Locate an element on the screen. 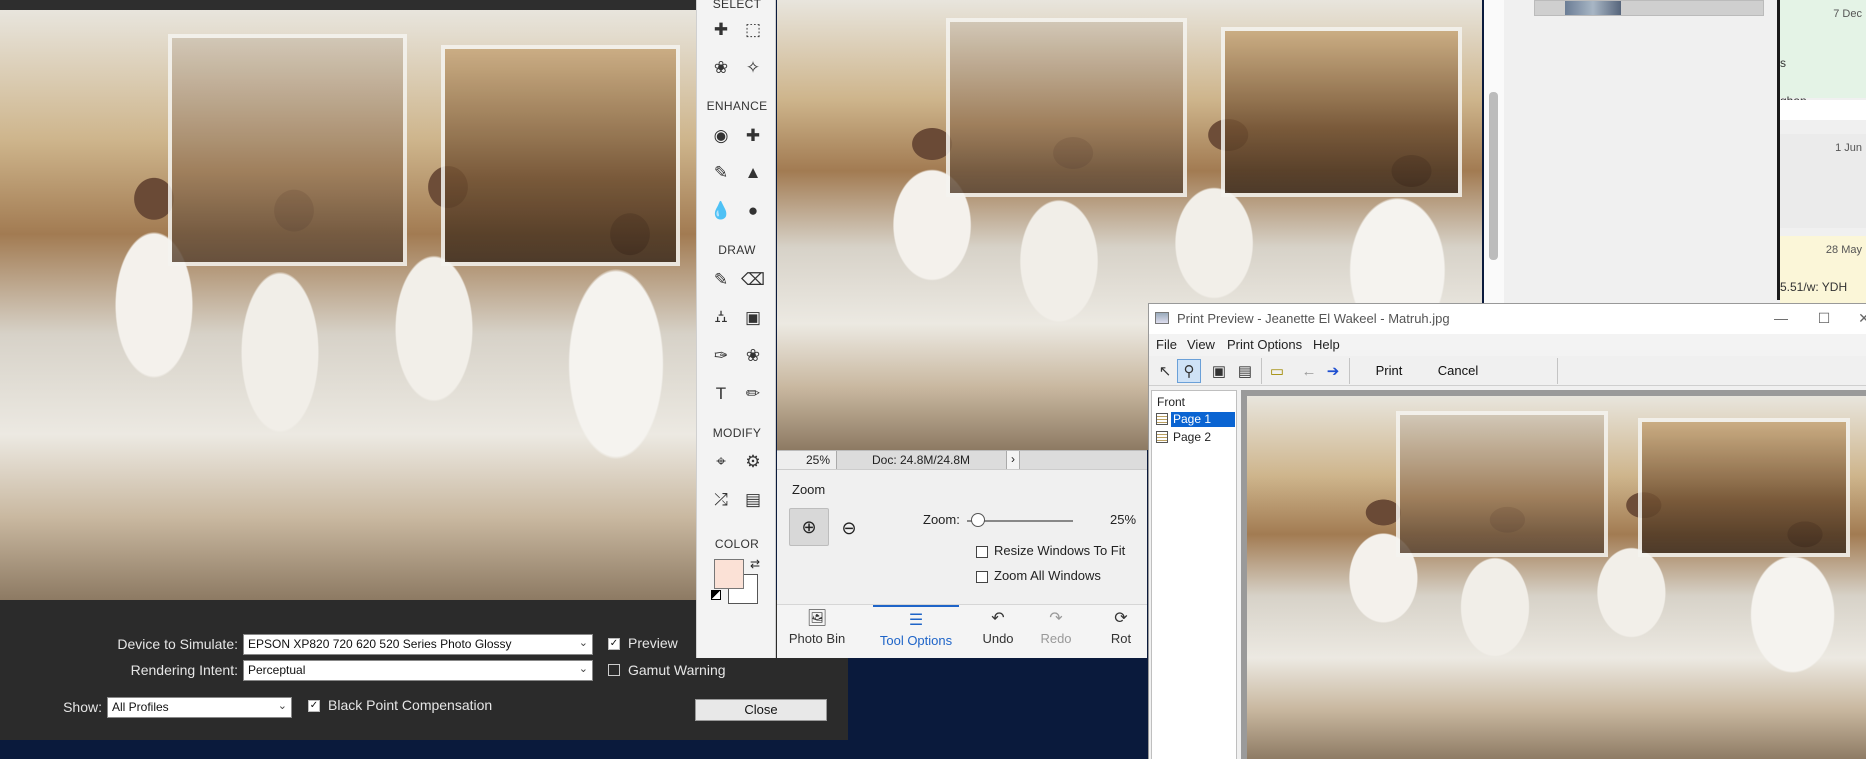 The height and width of the screenshot is (759, 1866). type-tool-icon: T is located at coordinates (721, 394).